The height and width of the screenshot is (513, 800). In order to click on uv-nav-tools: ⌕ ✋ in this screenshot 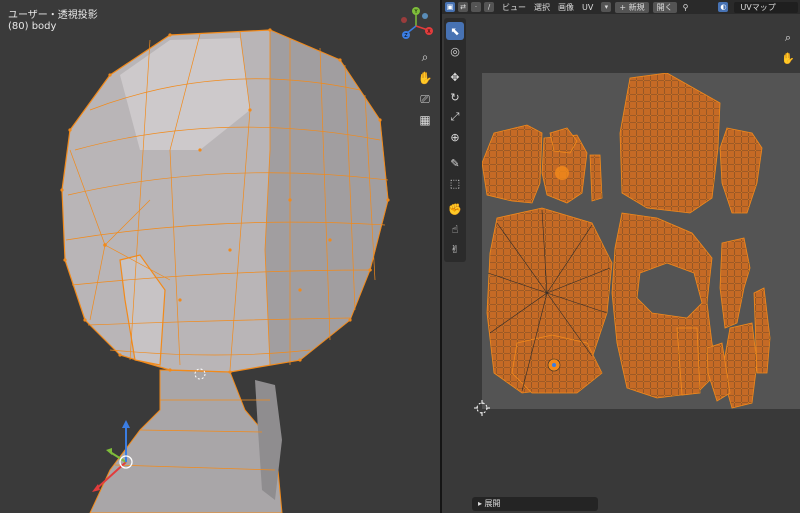, I will do `click(789, 50)`.